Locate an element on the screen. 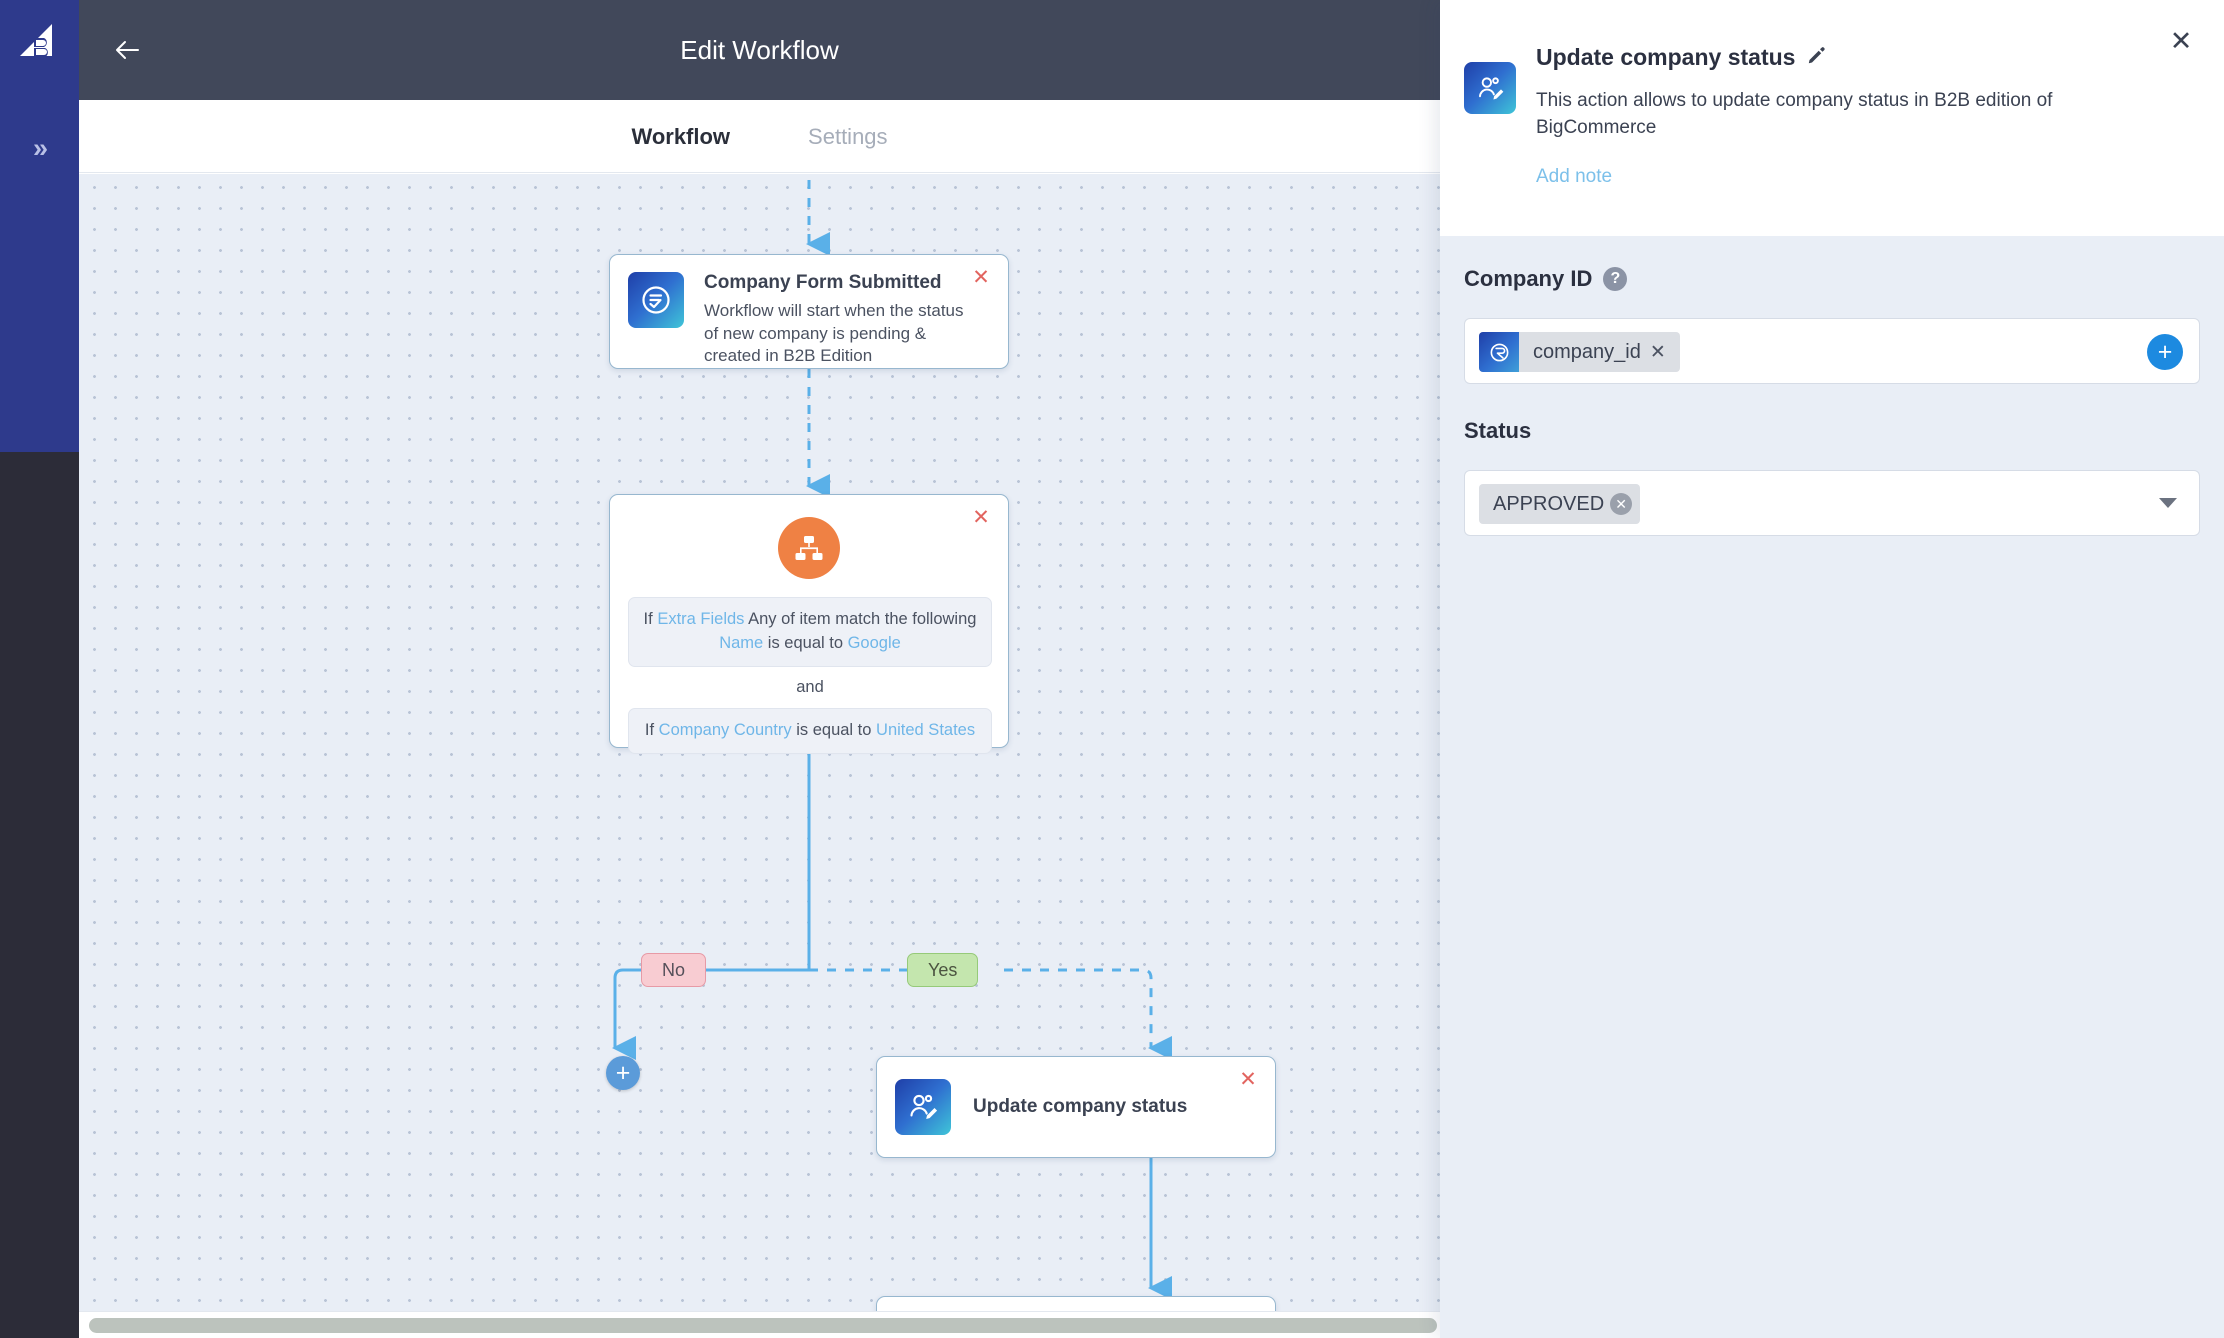  status-chip: APPROVED ✕ is located at coordinates (1560, 504).